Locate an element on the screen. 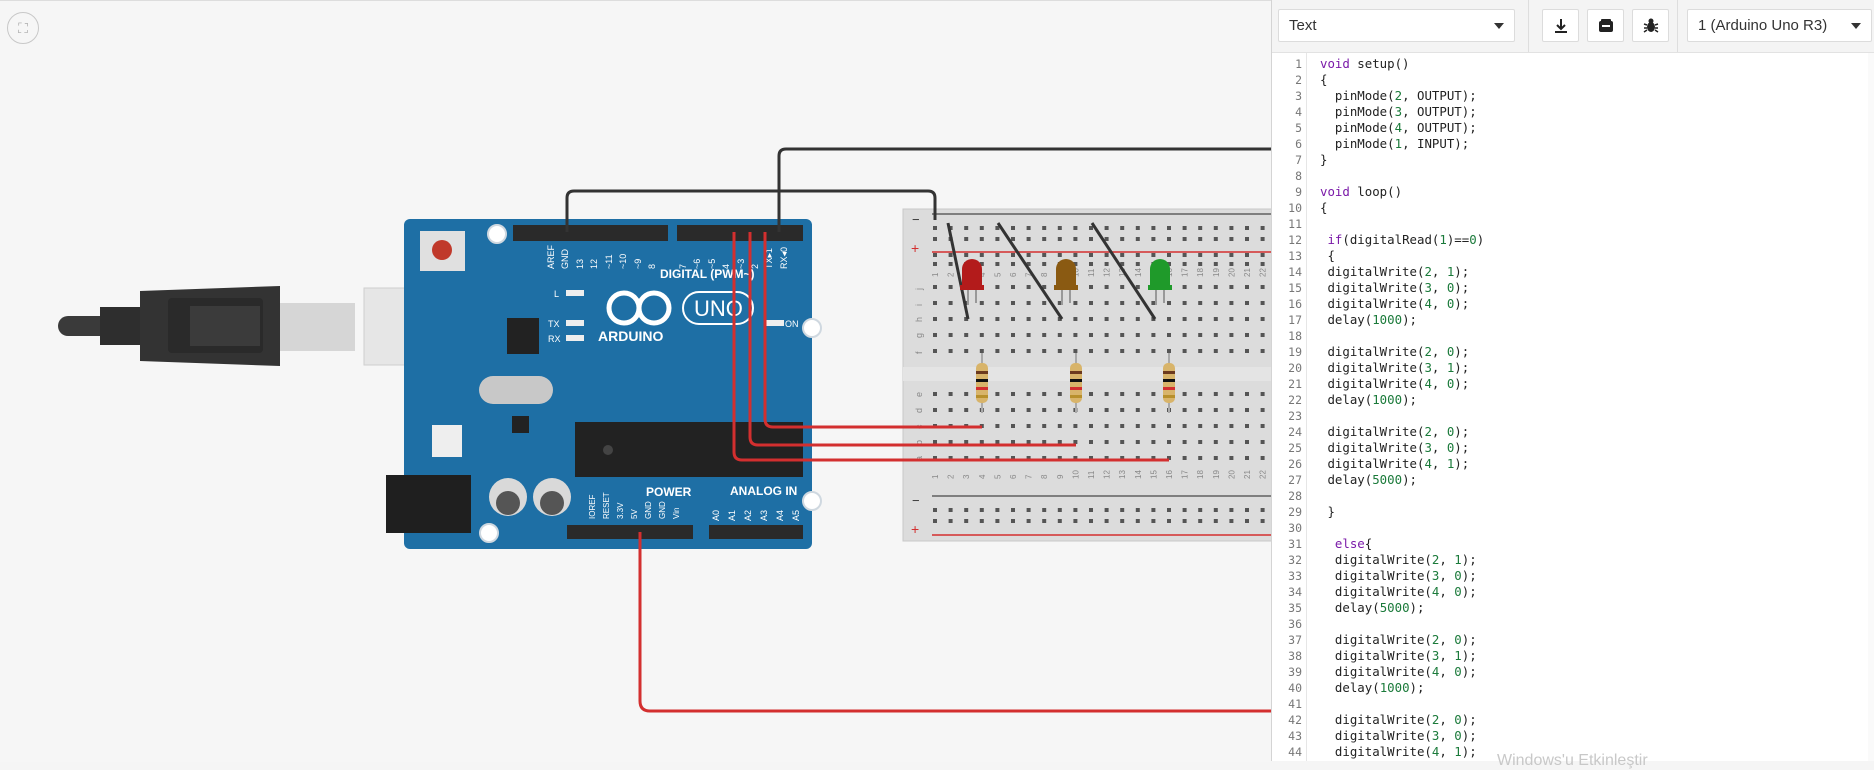 The width and height of the screenshot is (1874, 770). code-line: pinMode(3, OUTPUT); is located at coordinates (1398, 112).